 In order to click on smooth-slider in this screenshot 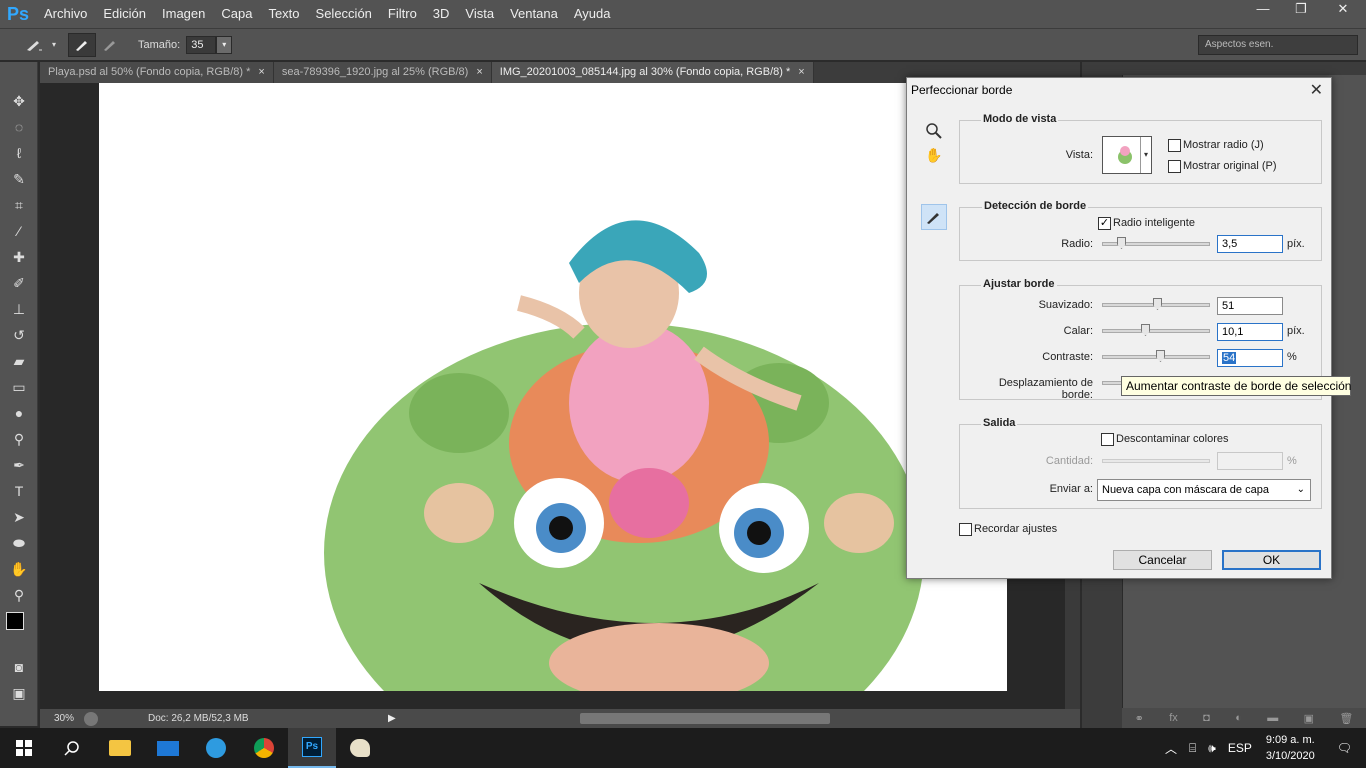, I will do `click(1156, 304)`.